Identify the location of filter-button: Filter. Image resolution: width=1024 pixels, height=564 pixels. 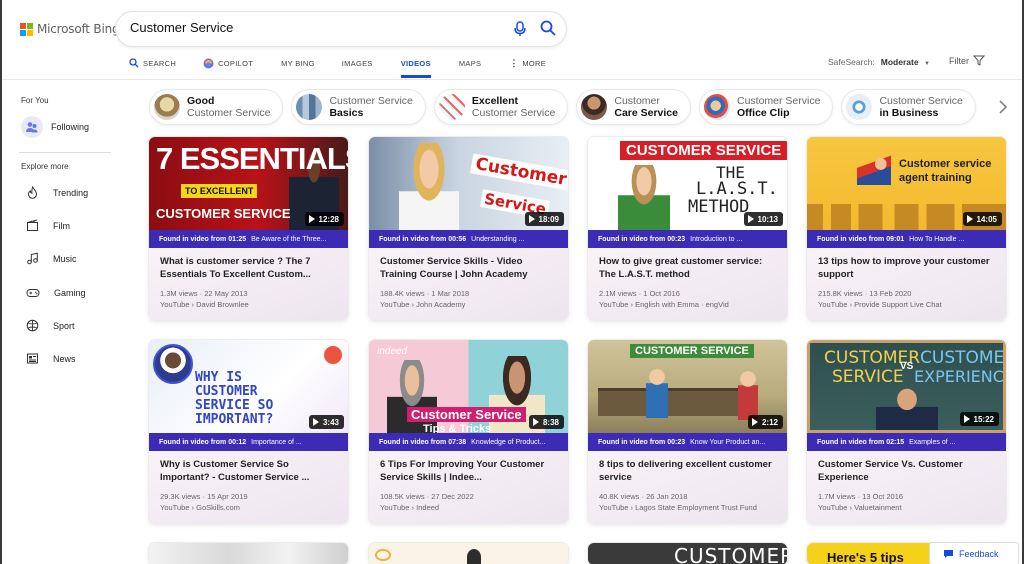
(967, 60).